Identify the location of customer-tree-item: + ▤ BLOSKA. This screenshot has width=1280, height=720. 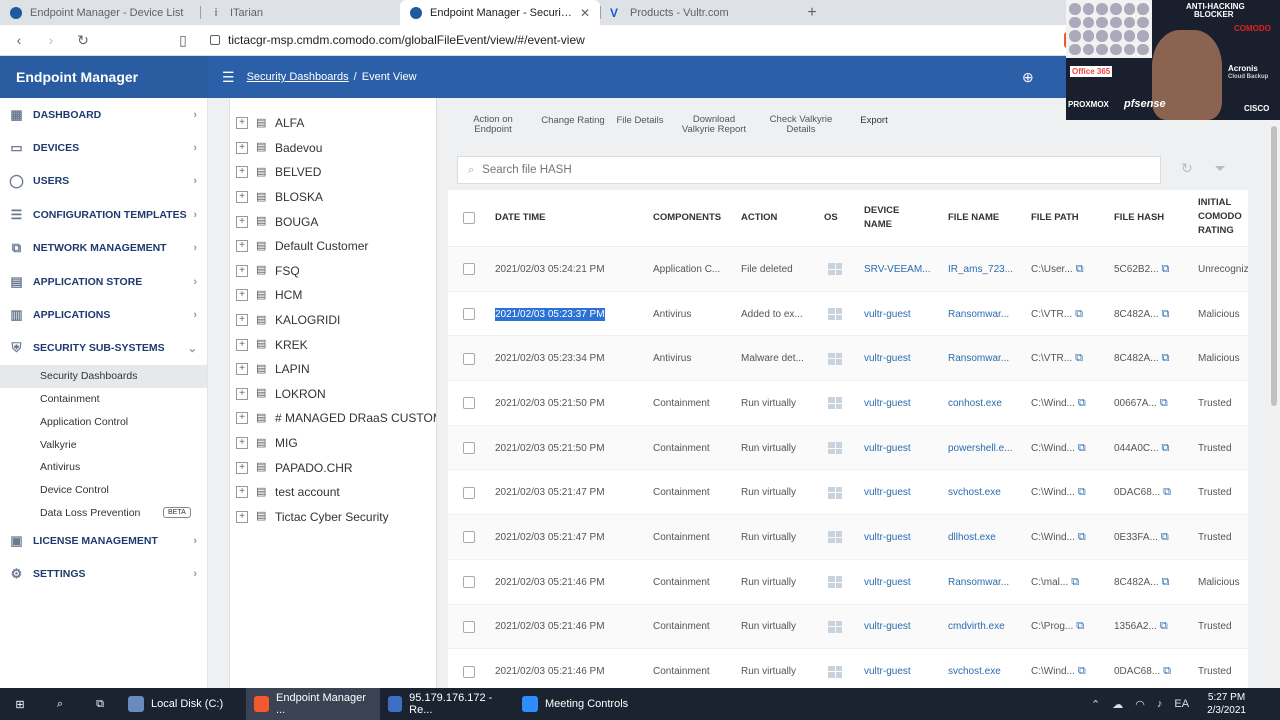
(333, 197).